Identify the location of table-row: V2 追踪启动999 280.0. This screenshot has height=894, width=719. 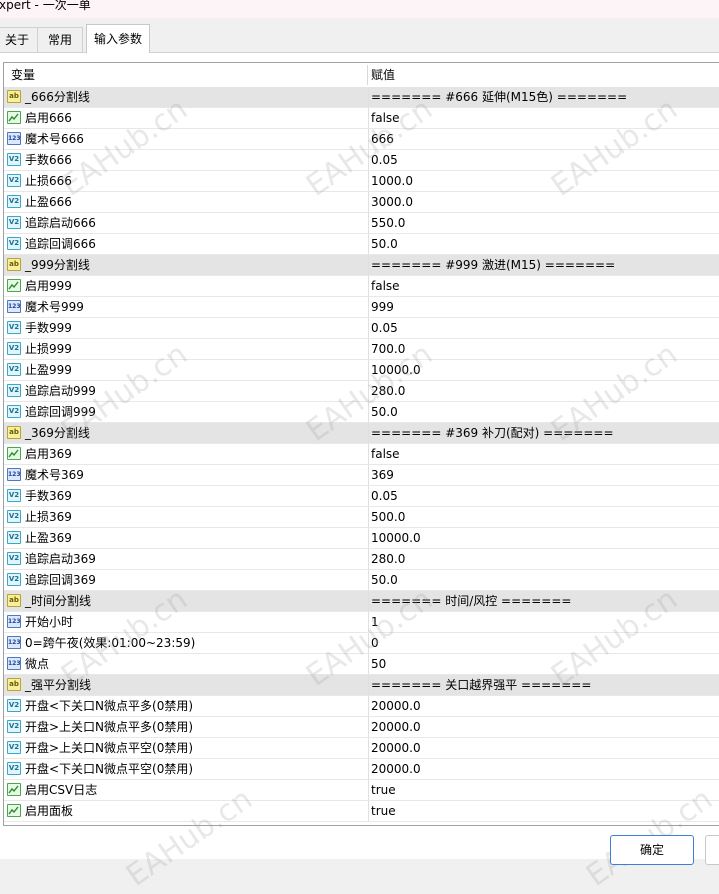
(361, 391).